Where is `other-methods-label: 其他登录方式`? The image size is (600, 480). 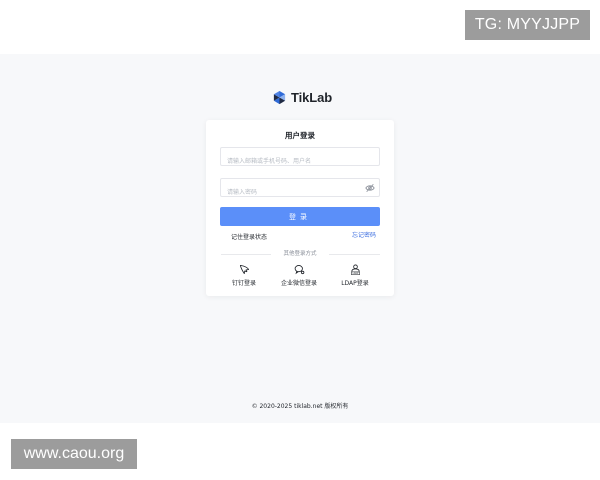 other-methods-label: 其他登录方式 is located at coordinates (300, 254).